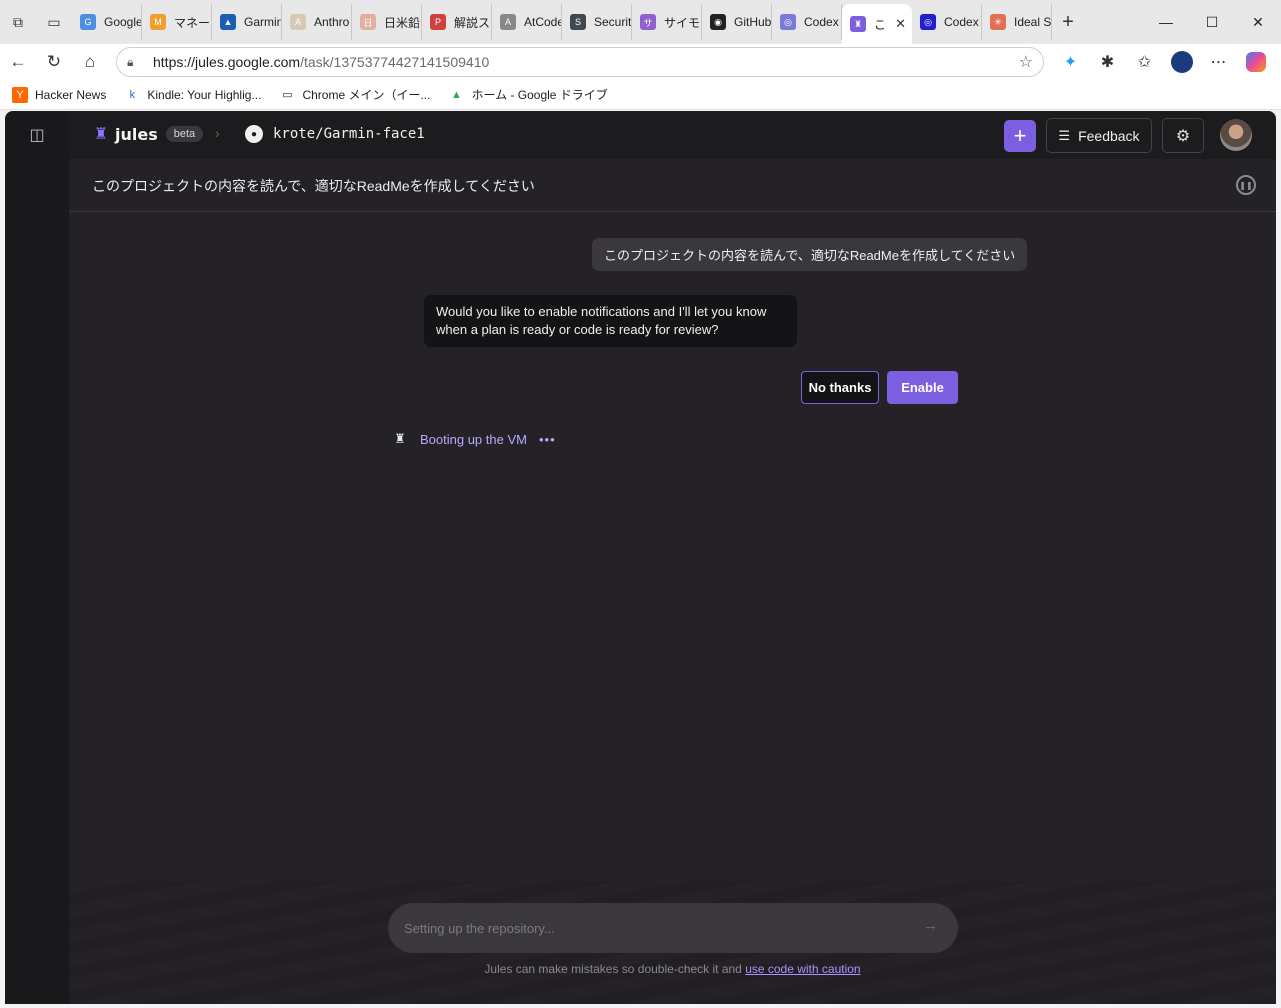  I want to click on feedback-icon: ☰, so click(1064, 135).